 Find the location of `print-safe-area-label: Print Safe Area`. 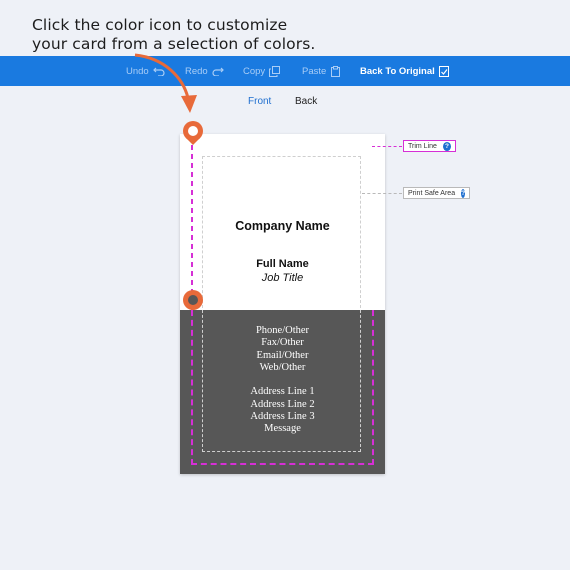

print-safe-area-label: Print Safe Area is located at coordinates (432, 193).